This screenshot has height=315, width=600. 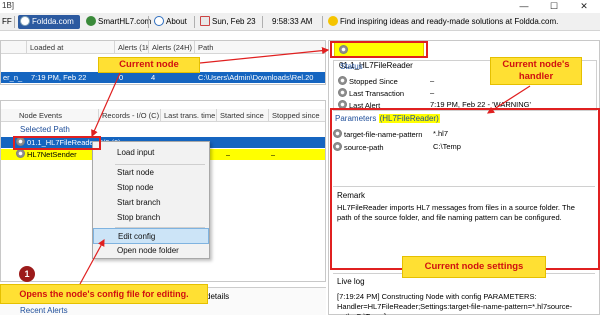 I want to click on arrow-to-edit-config, so click(x=92, y=261).